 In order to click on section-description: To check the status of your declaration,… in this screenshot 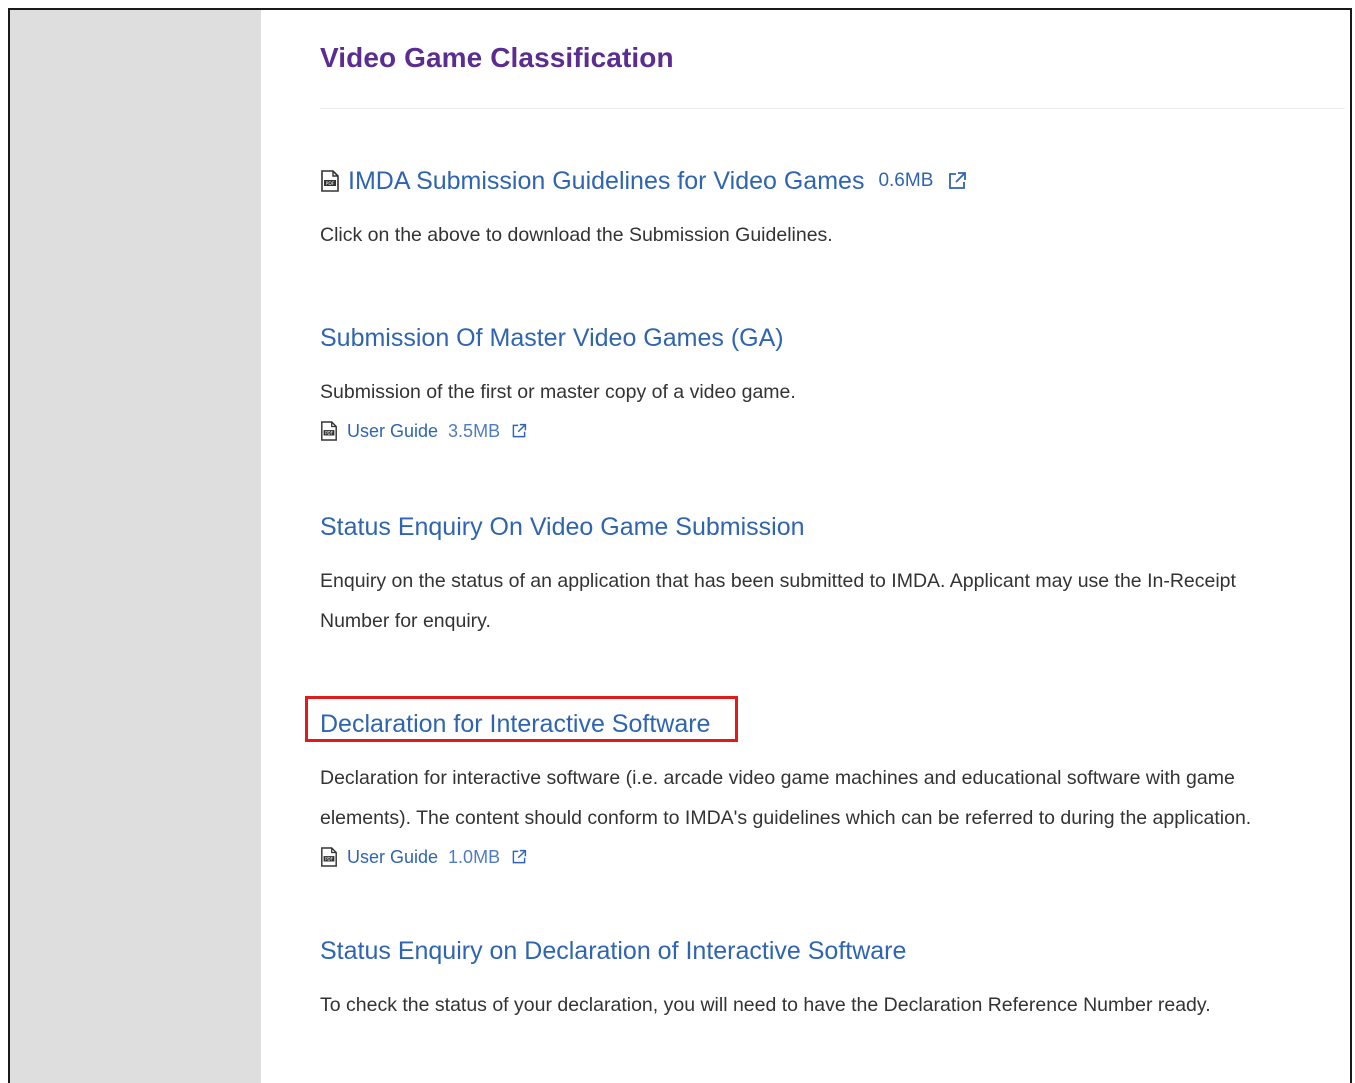, I will do `click(765, 1005)`.